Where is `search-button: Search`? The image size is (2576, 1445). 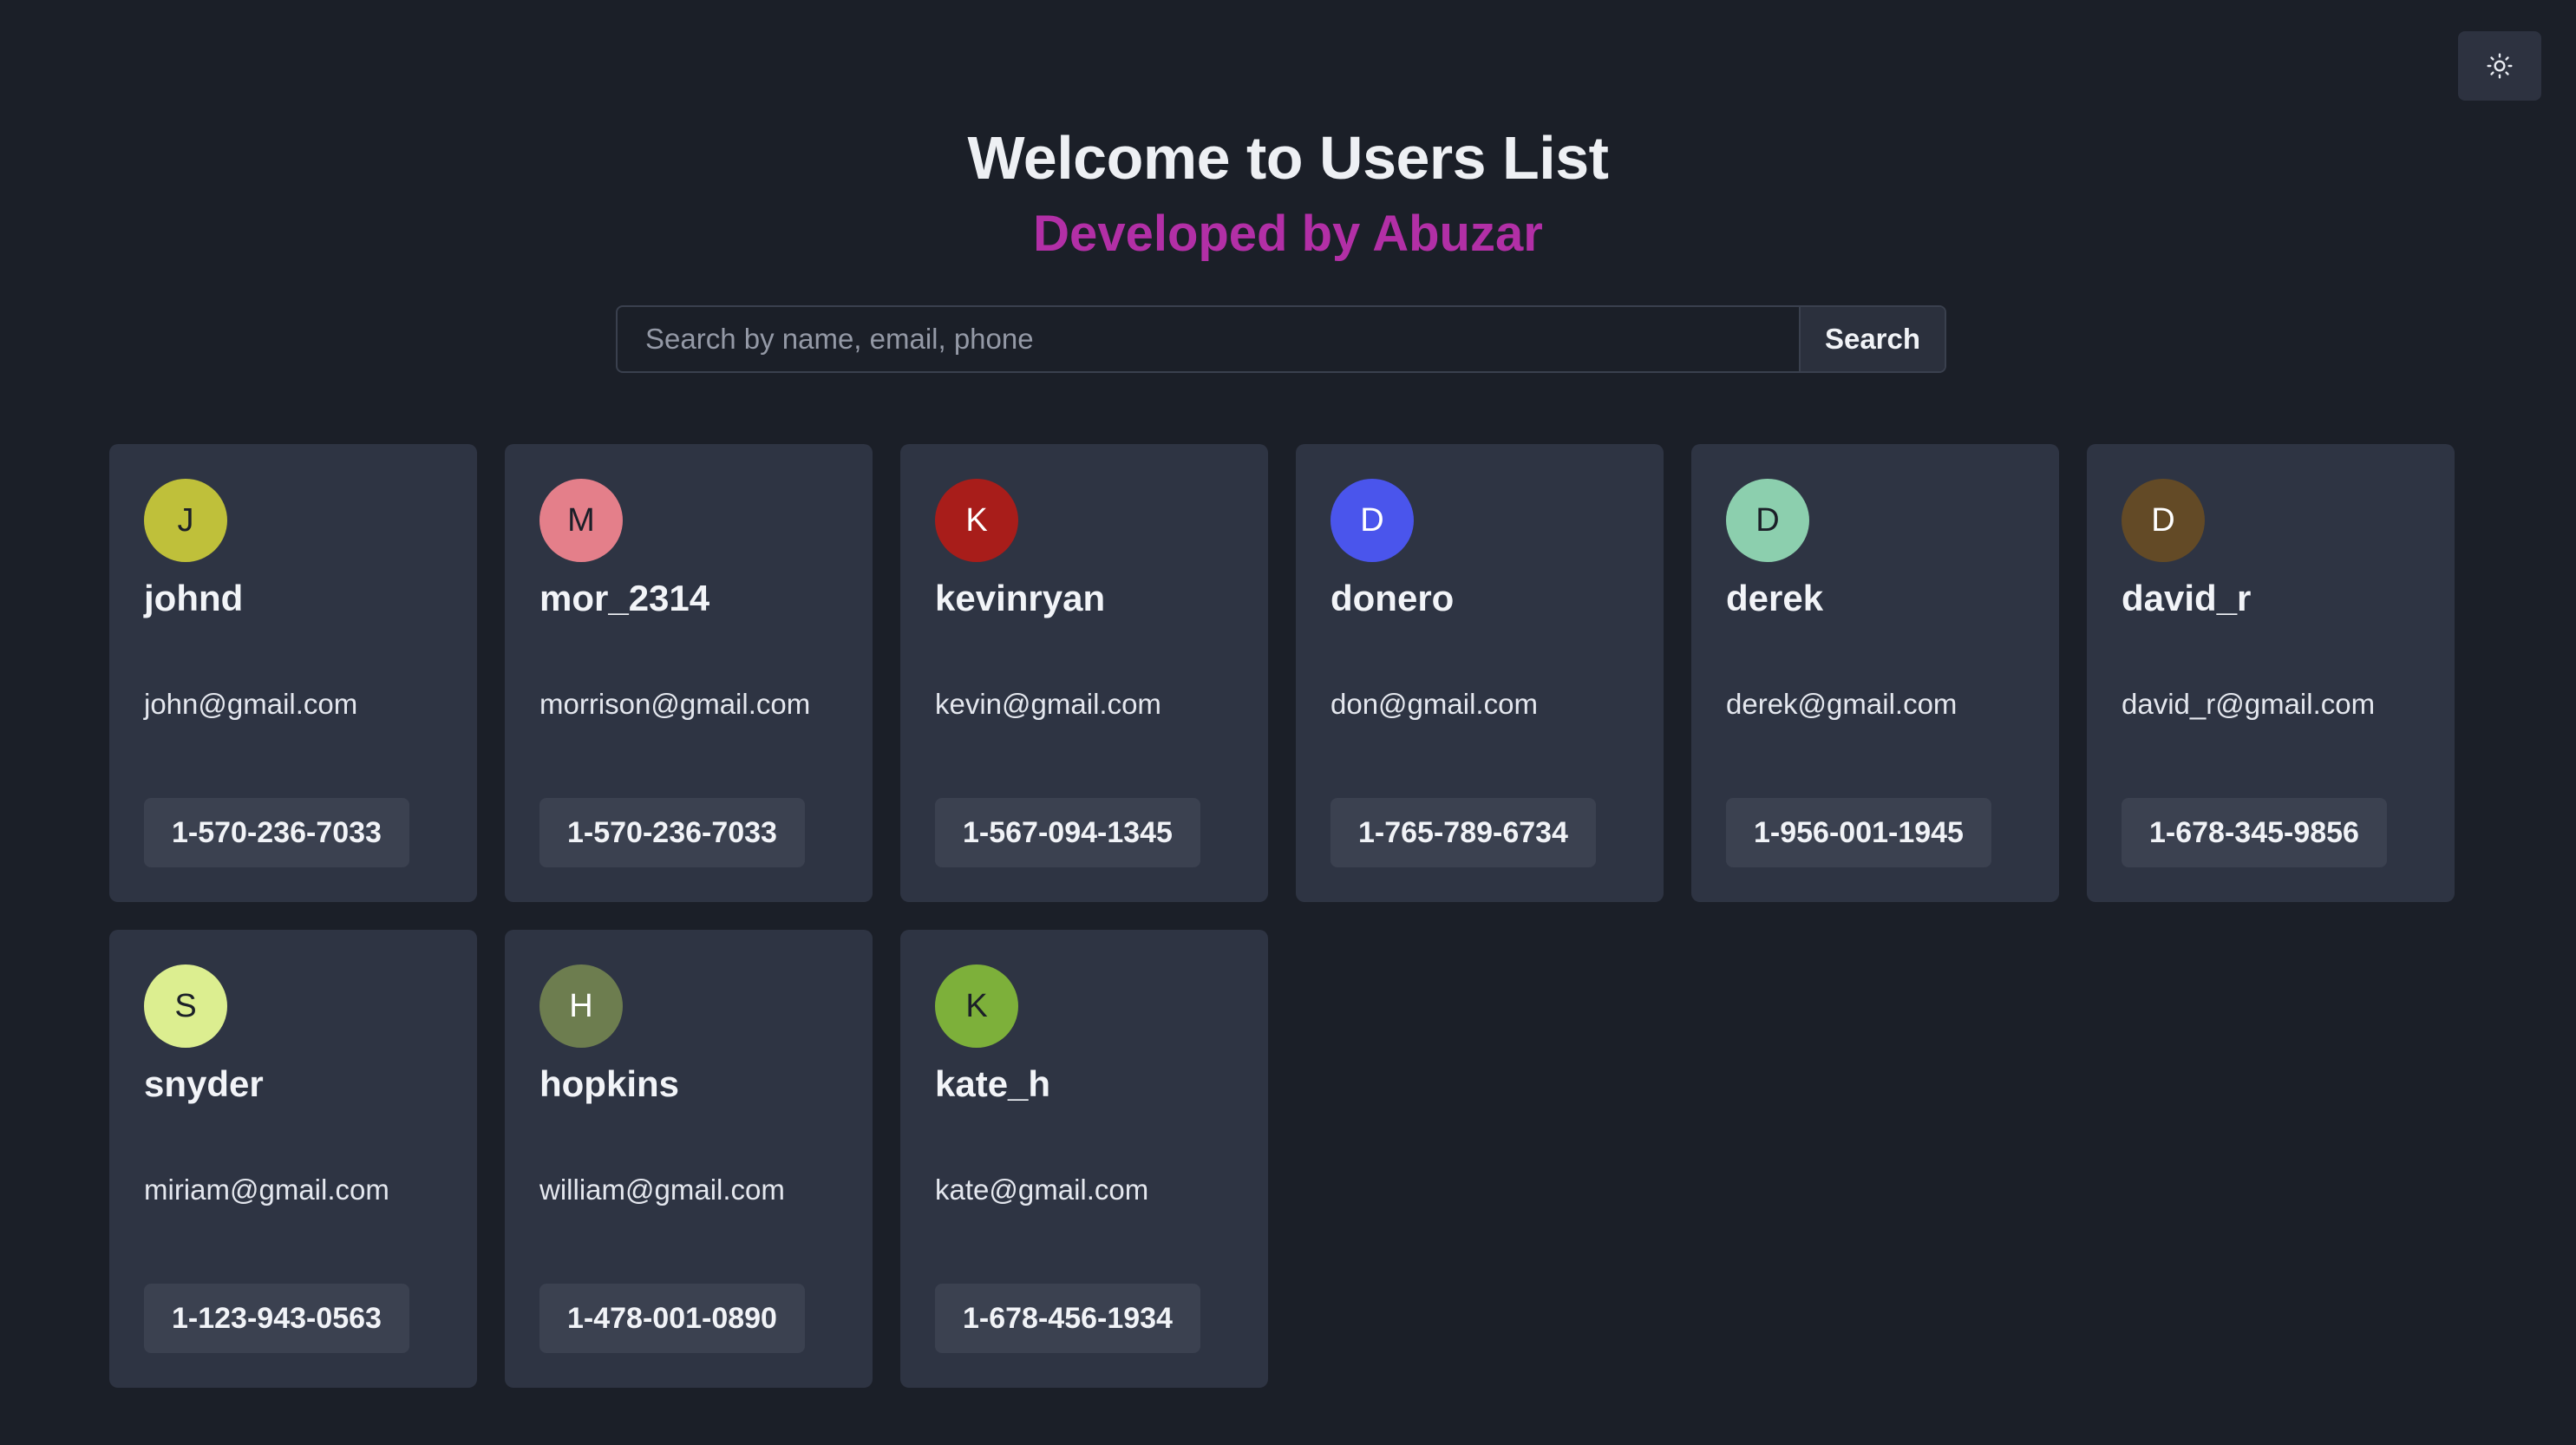
search-button: Search is located at coordinates (1872, 339).